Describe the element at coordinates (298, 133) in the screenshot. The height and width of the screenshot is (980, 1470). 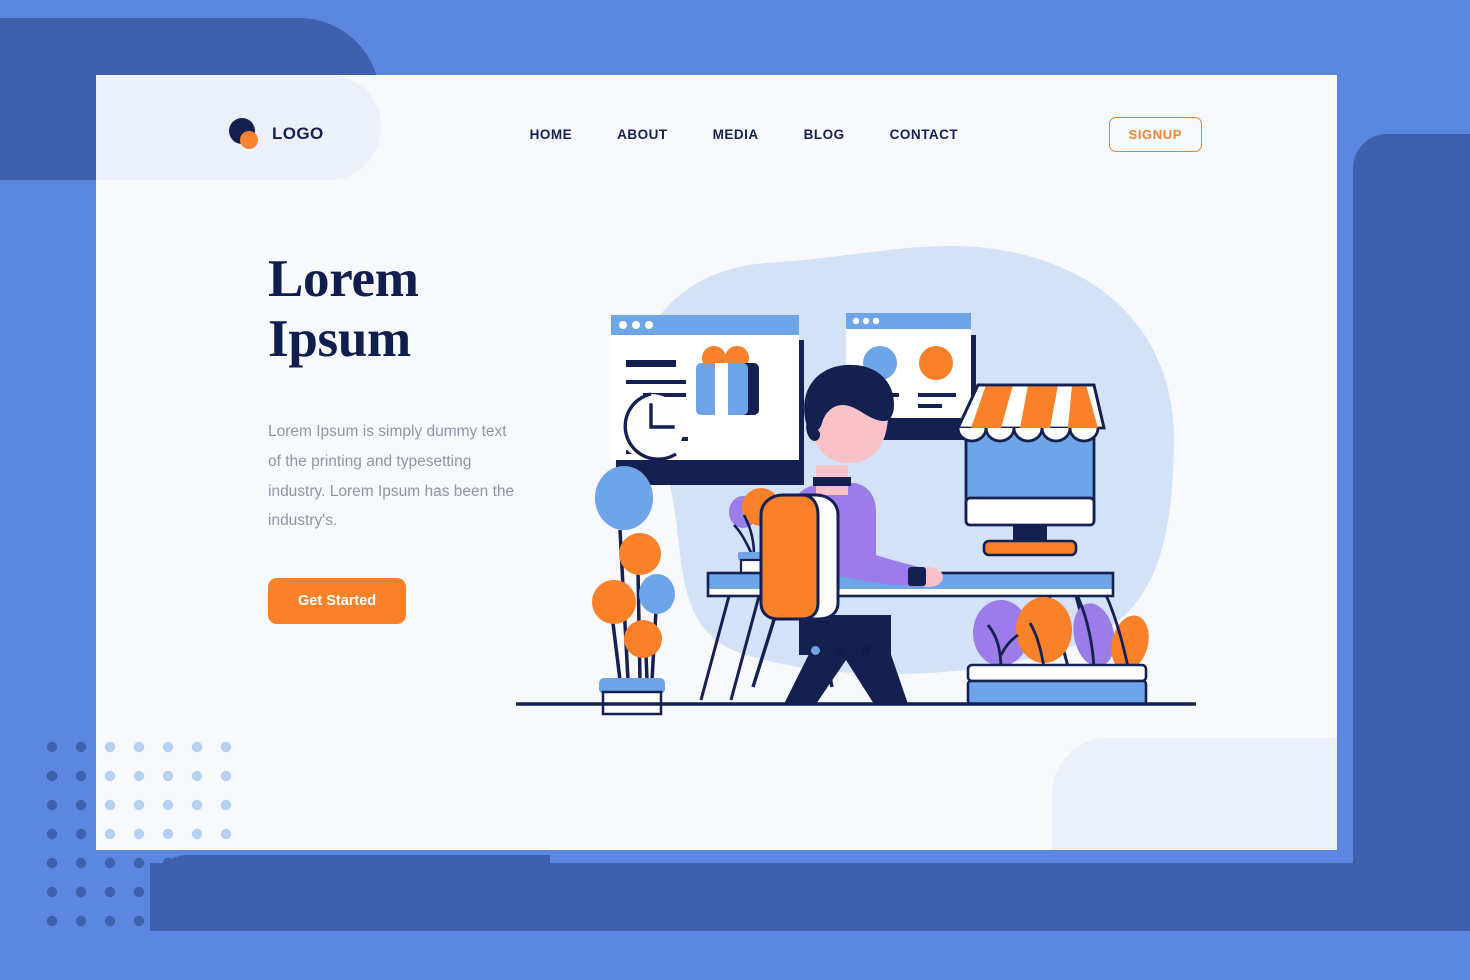
I see `logo-text: LOGO` at that location.